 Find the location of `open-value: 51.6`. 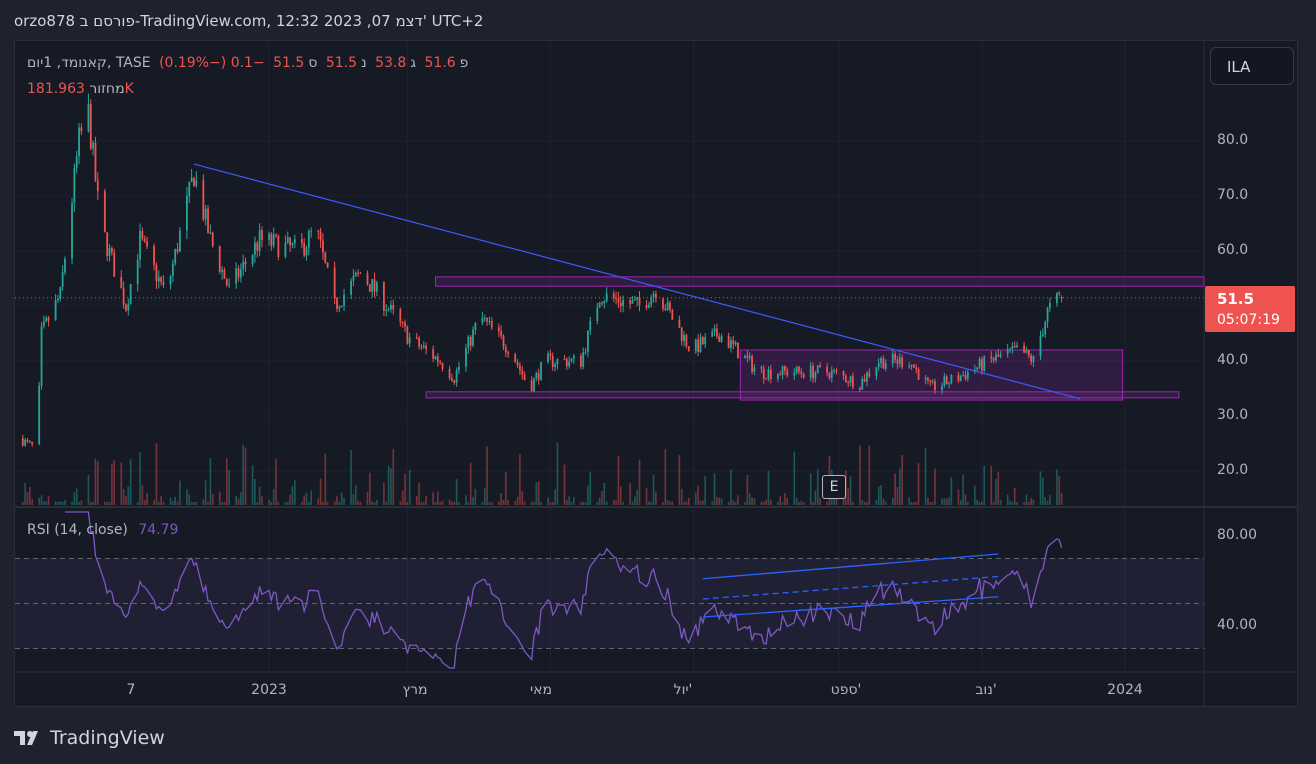

open-value: 51.6 is located at coordinates (440, 63).